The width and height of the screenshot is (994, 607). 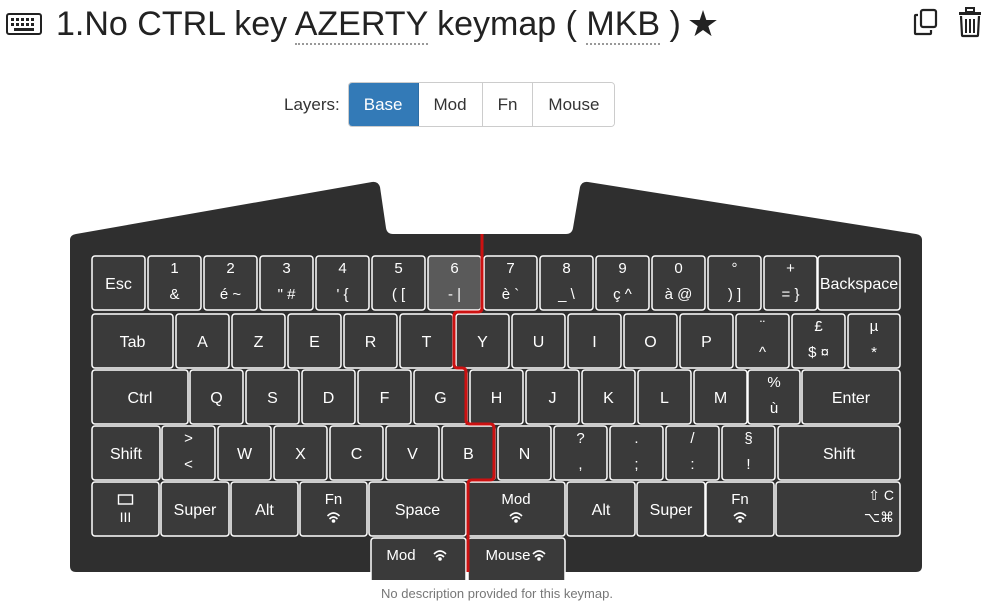 What do you see at coordinates (874, 352) in the screenshot?
I see `key-bottom: *` at bounding box center [874, 352].